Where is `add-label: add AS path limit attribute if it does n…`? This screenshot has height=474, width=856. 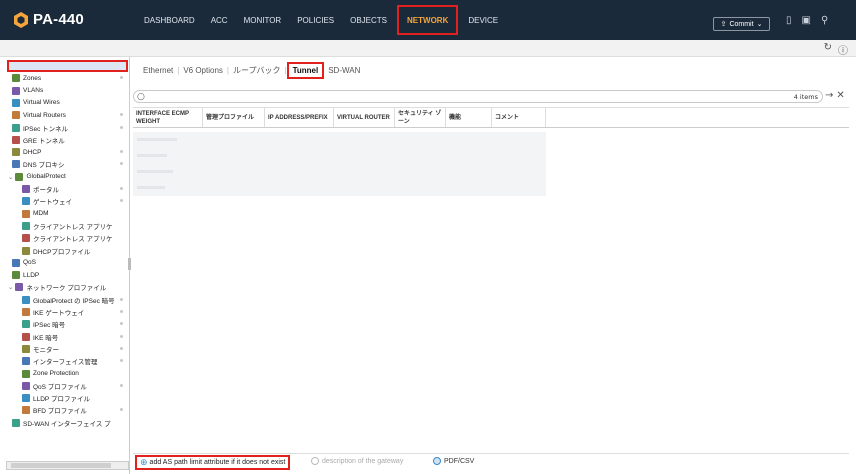
add-label: add AS path limit attribute if it does n… is located at coordinates (217, 462).